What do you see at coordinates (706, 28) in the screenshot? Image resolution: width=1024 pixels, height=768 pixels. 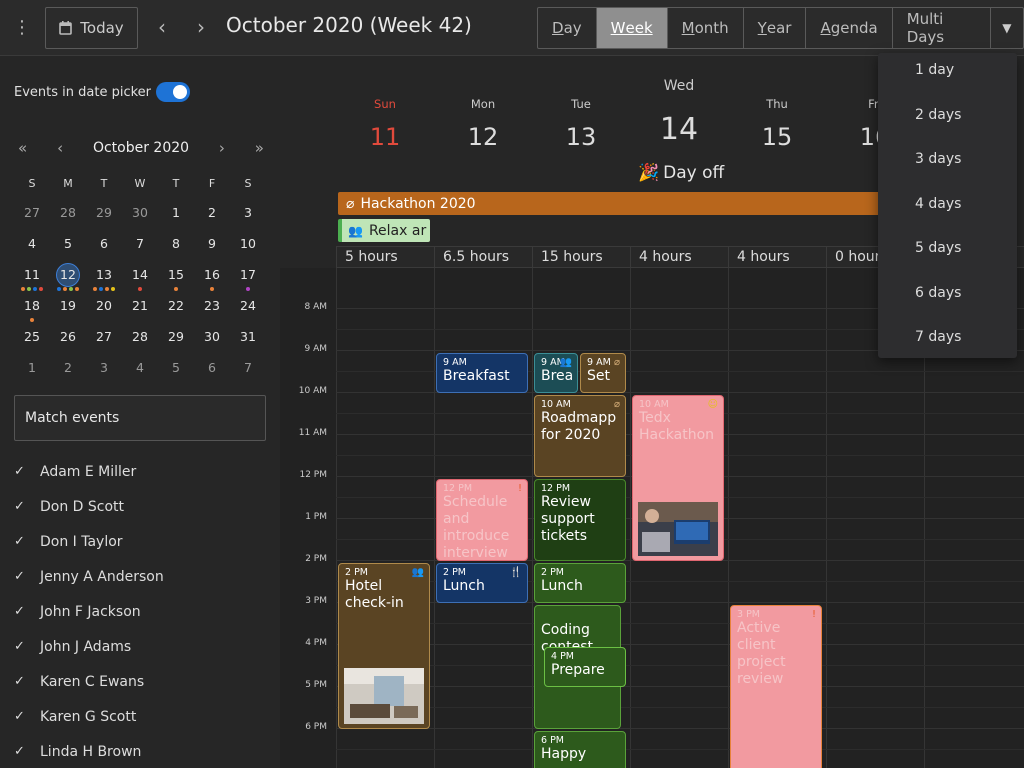 I see `view-month-button: Month` at bounding box center [706, 28].